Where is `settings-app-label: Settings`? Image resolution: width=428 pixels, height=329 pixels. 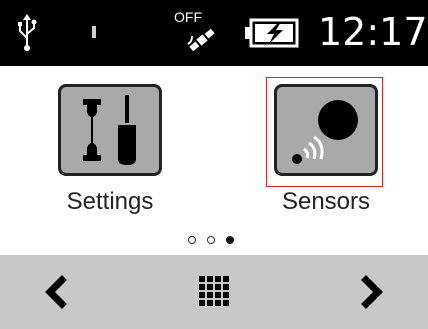
settings-app-label: Settings is located at coordinates (110, 201).